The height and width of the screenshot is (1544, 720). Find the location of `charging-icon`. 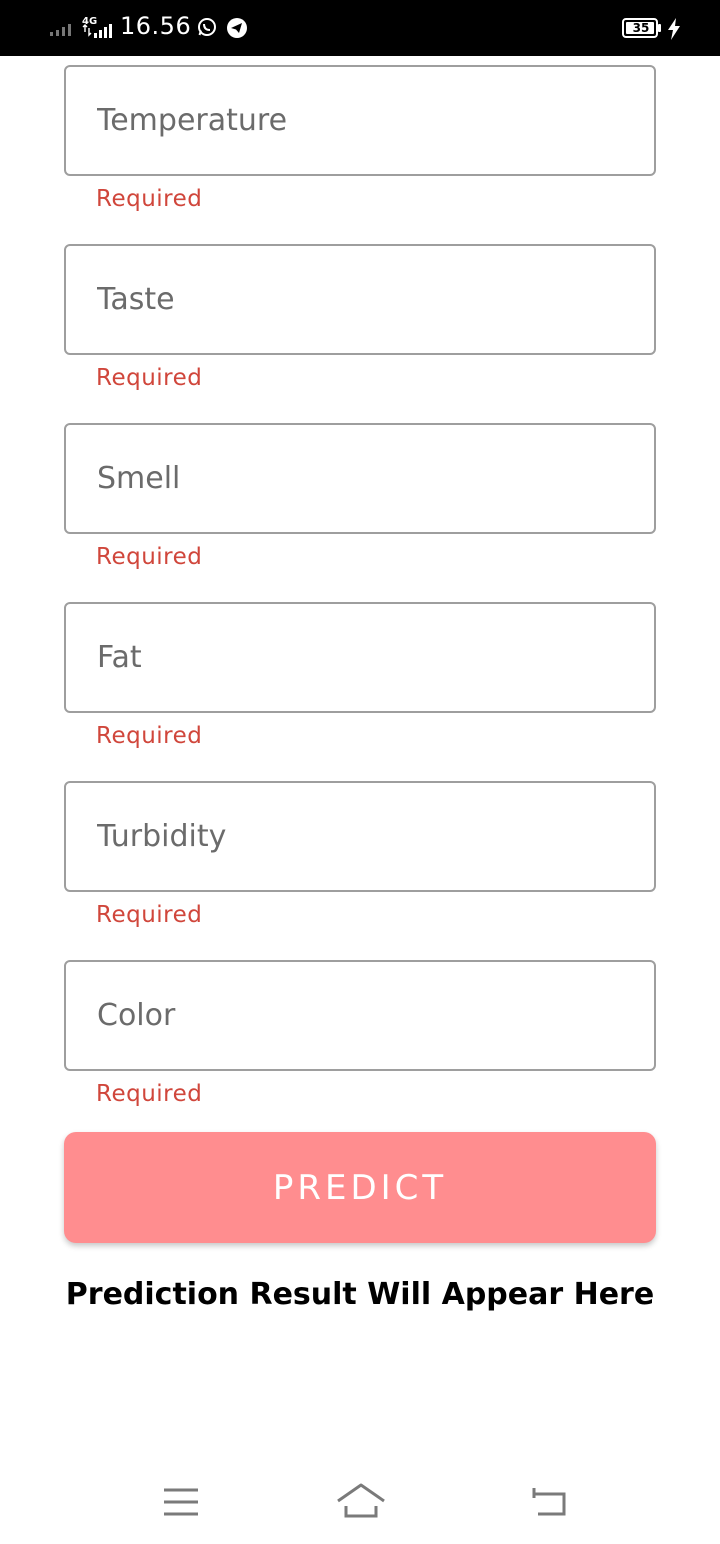

charging-icon is located at coordinates (674, 29).